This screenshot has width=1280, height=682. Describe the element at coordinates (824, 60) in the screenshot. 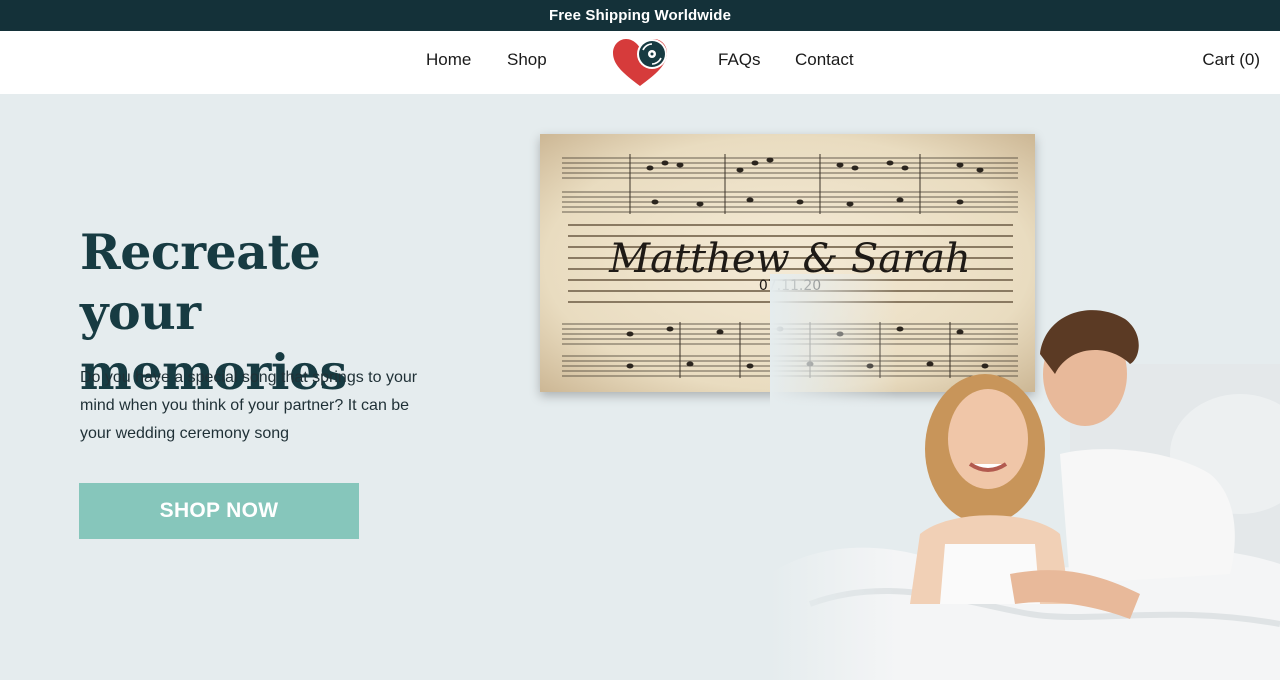

I see `nav-contact-link: Contact` at that location.